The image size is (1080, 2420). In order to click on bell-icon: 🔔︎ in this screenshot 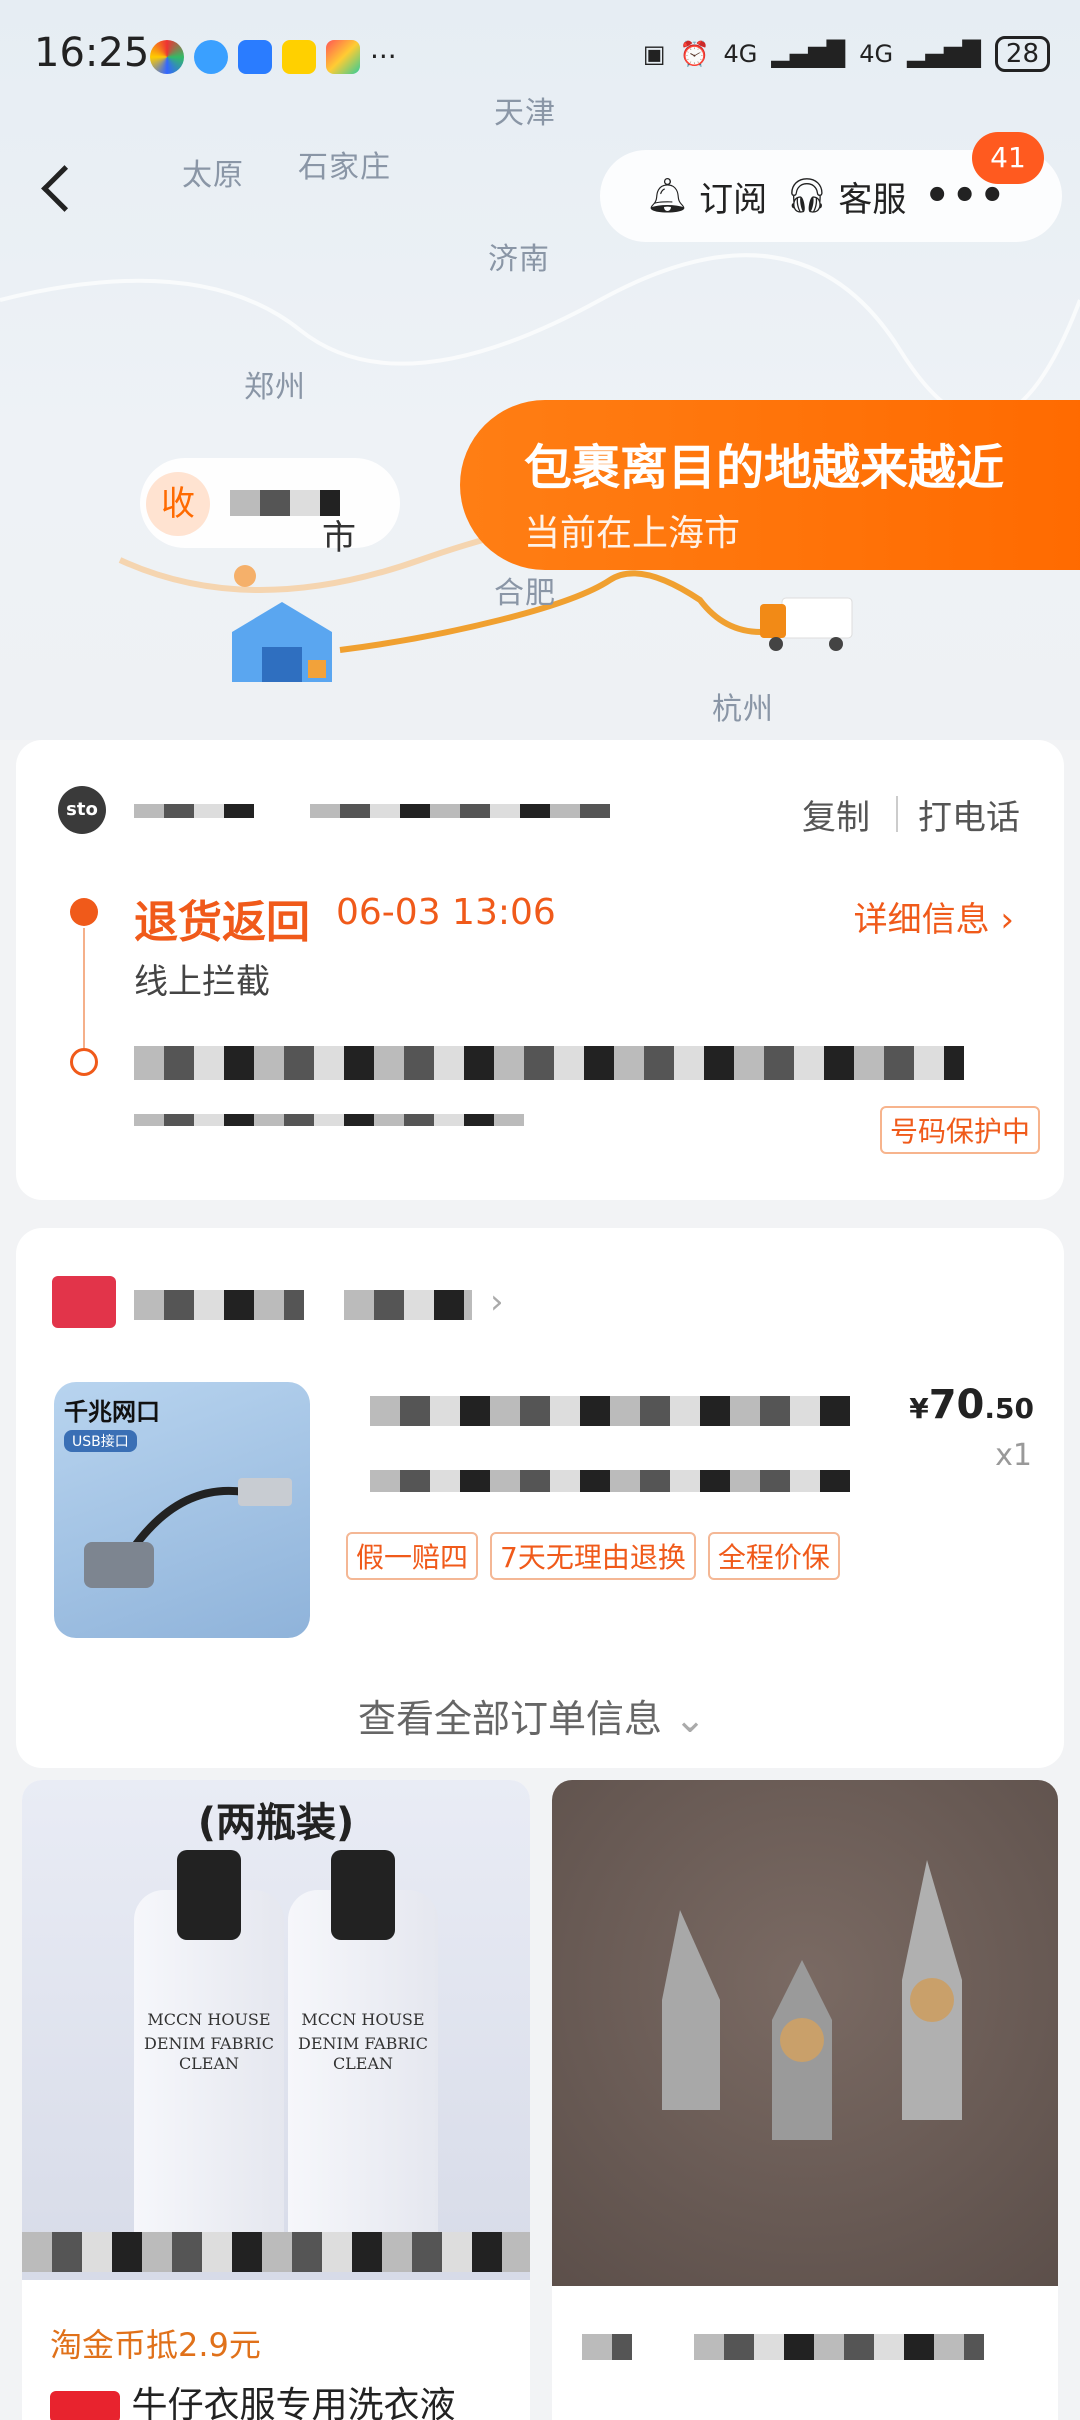, I will do `click(668, 196)`.